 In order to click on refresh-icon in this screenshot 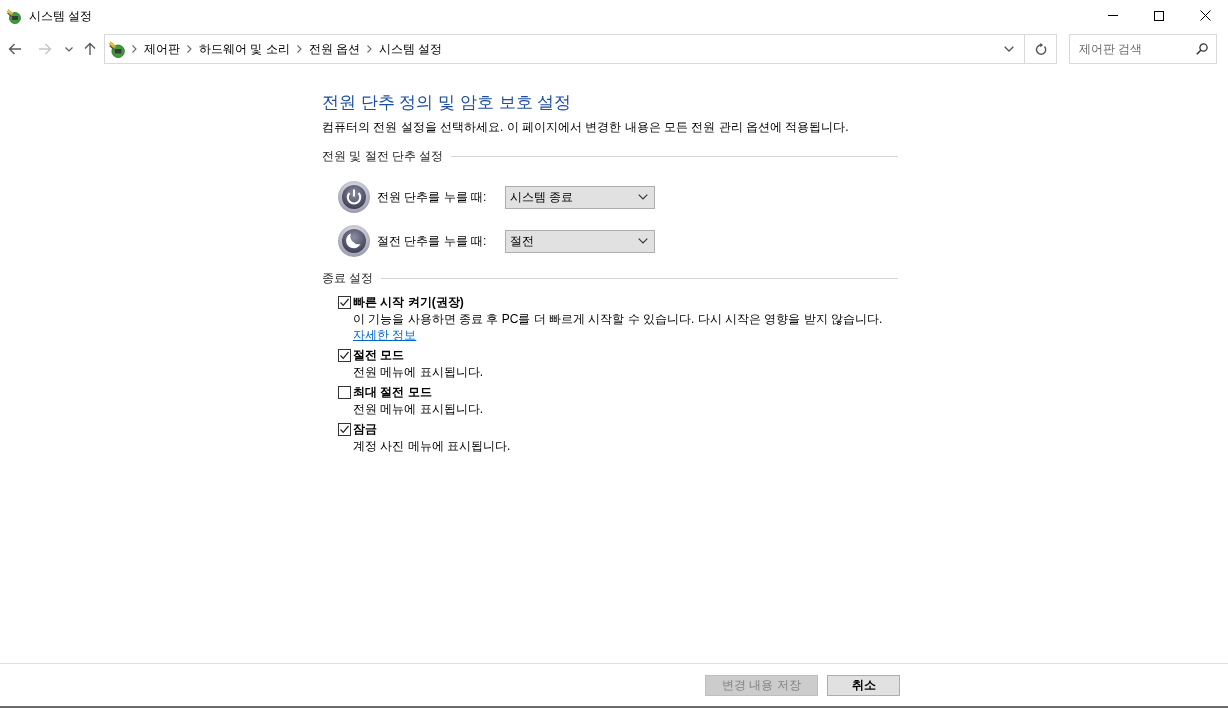, I will do `click(1040, 49)`.